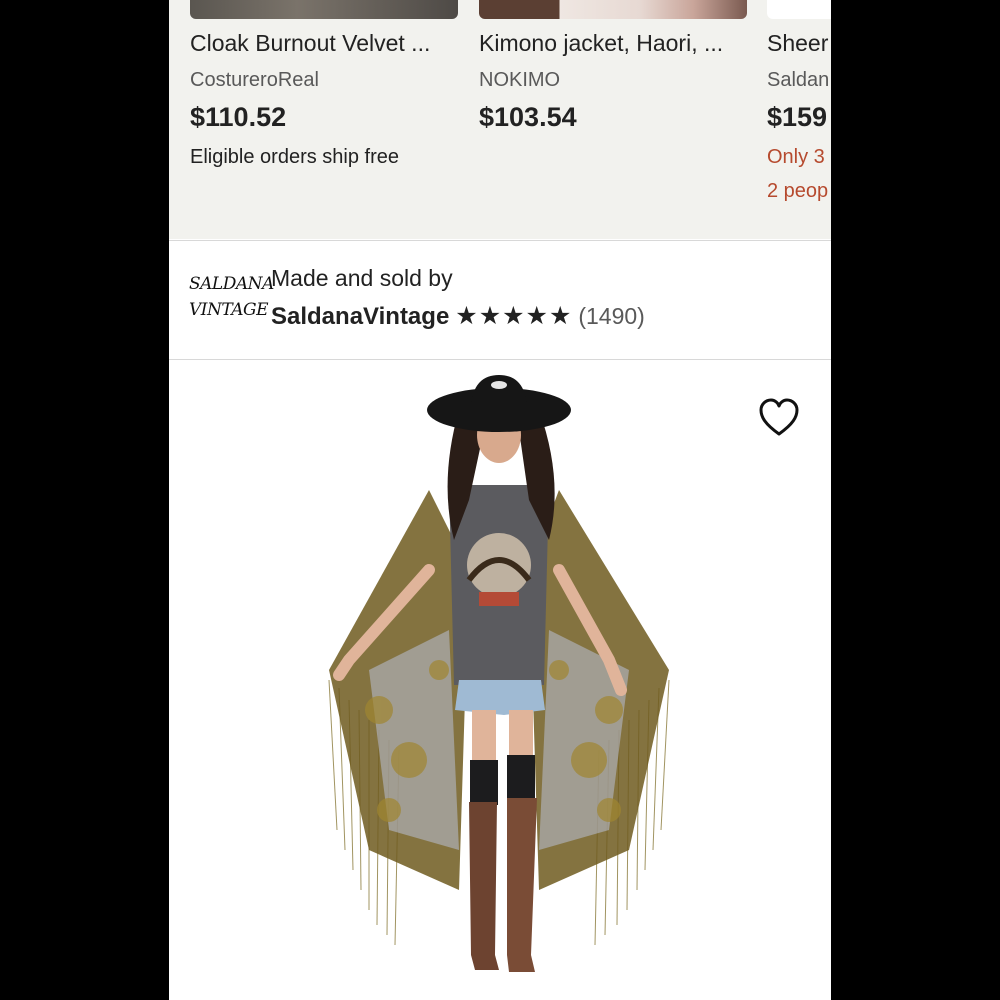  Describe the element at coordinates (611, 316) in the screenshot. I see `review-count: (1490)` at that location.